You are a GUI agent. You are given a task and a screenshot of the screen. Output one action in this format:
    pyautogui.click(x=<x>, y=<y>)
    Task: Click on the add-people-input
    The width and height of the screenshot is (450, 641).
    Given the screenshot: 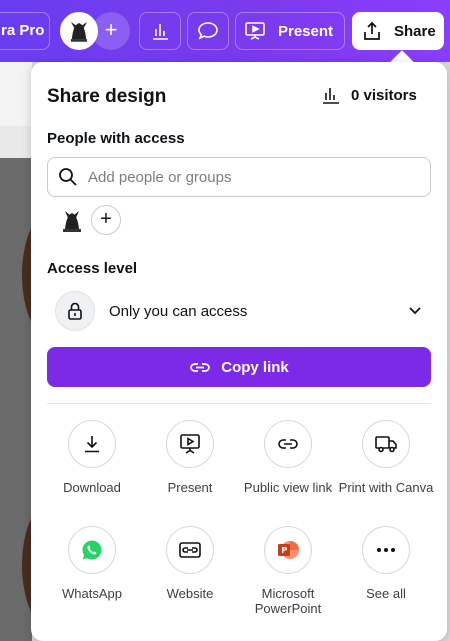 What is the action you would take?
    pyautogui.click(x=248, y=177)
    